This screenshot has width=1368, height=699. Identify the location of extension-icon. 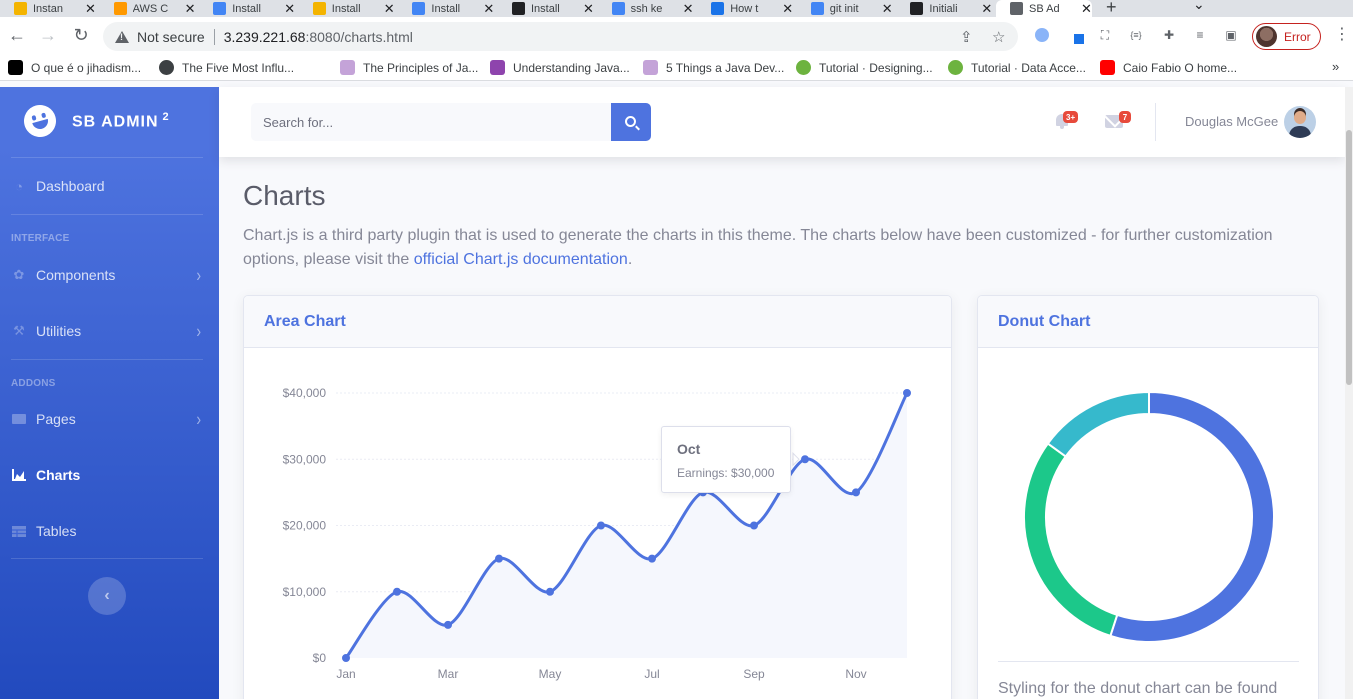
(1042, 35).